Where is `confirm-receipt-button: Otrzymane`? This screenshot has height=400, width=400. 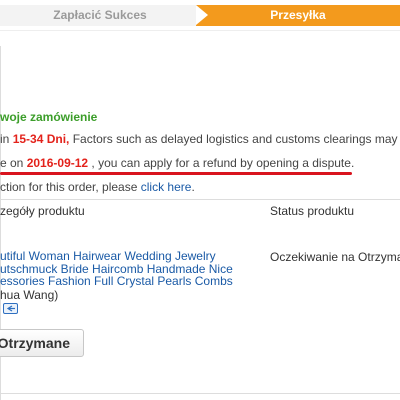 confirm-receipt-button: Otrzymane is located at coordinates (42, 343).